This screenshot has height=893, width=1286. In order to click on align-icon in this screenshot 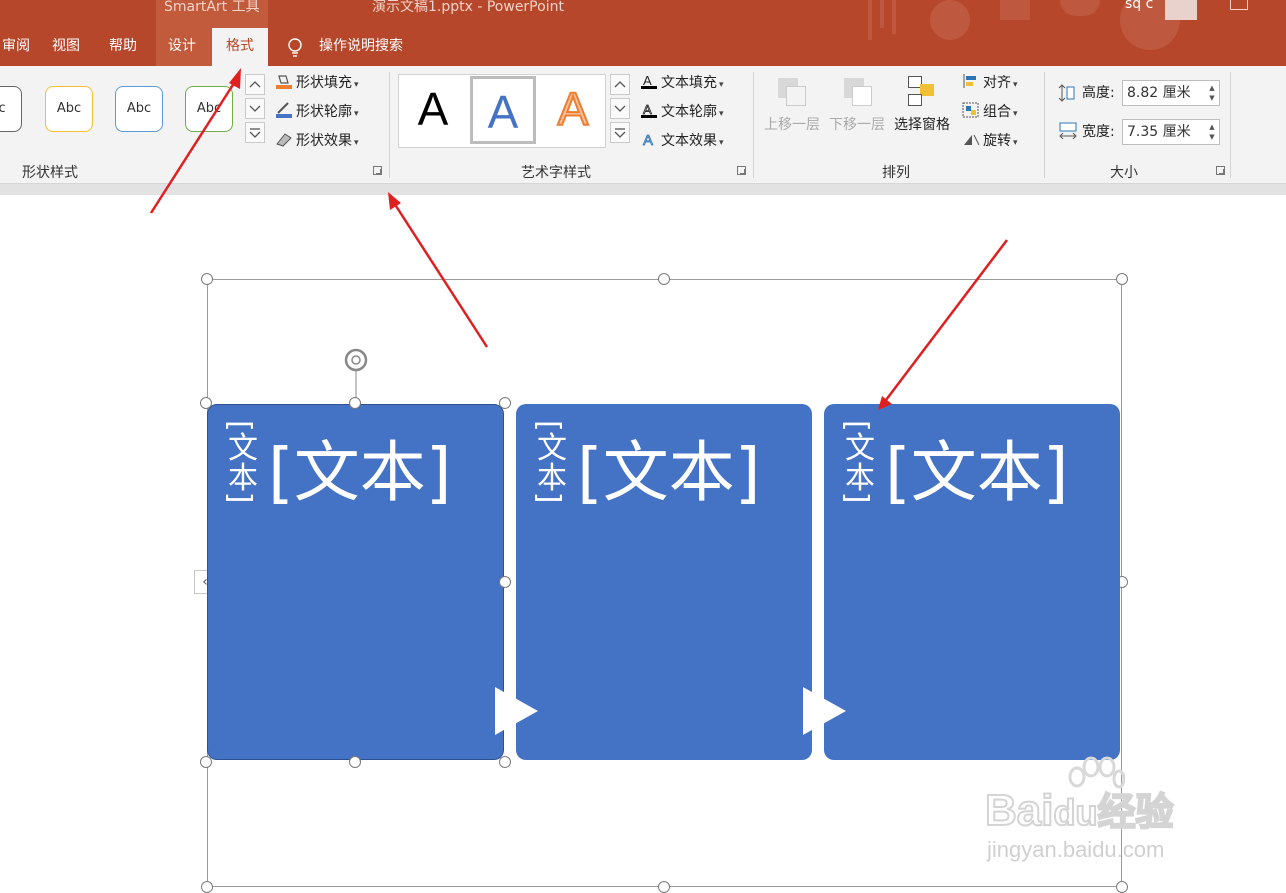, I will do `click(971, 81)`.